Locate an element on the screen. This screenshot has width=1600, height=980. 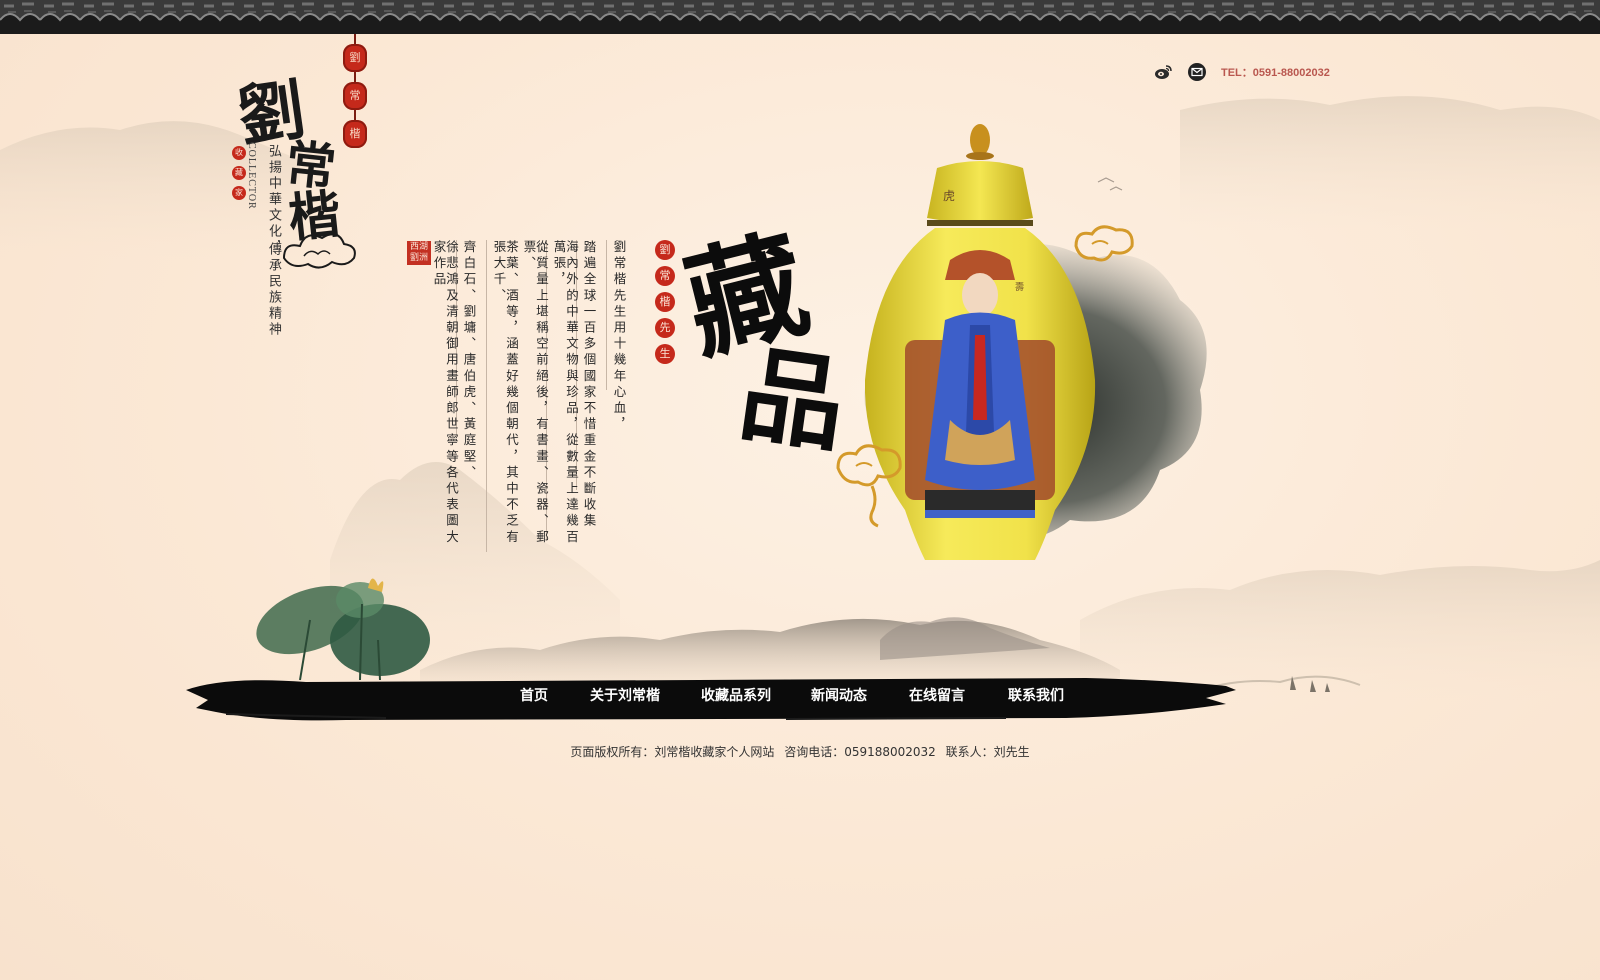
poem-column: 徐悲鴻及清朝御用畫師郎世寧等各代表圖大家作品 is located at coordinates (445, 393).